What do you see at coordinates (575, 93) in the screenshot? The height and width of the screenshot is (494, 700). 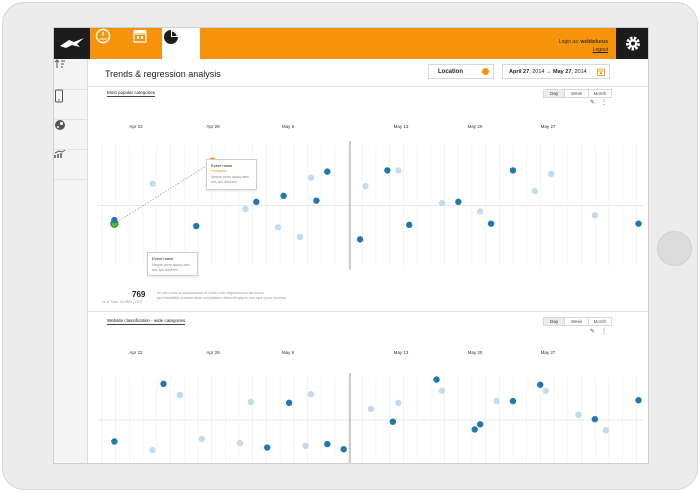 I see `chart1-week-button: Week` at bounding box center [575, 93].